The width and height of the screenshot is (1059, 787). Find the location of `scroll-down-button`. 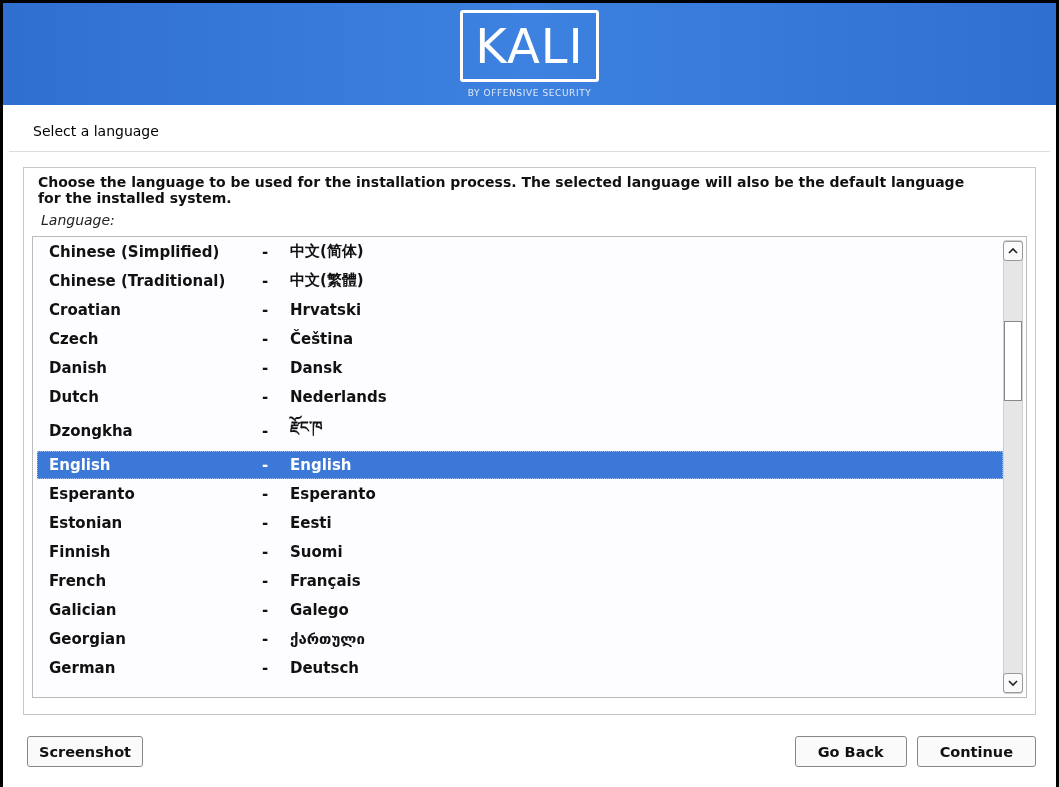

scroll-down-button is located at coordinates (1013, 683).